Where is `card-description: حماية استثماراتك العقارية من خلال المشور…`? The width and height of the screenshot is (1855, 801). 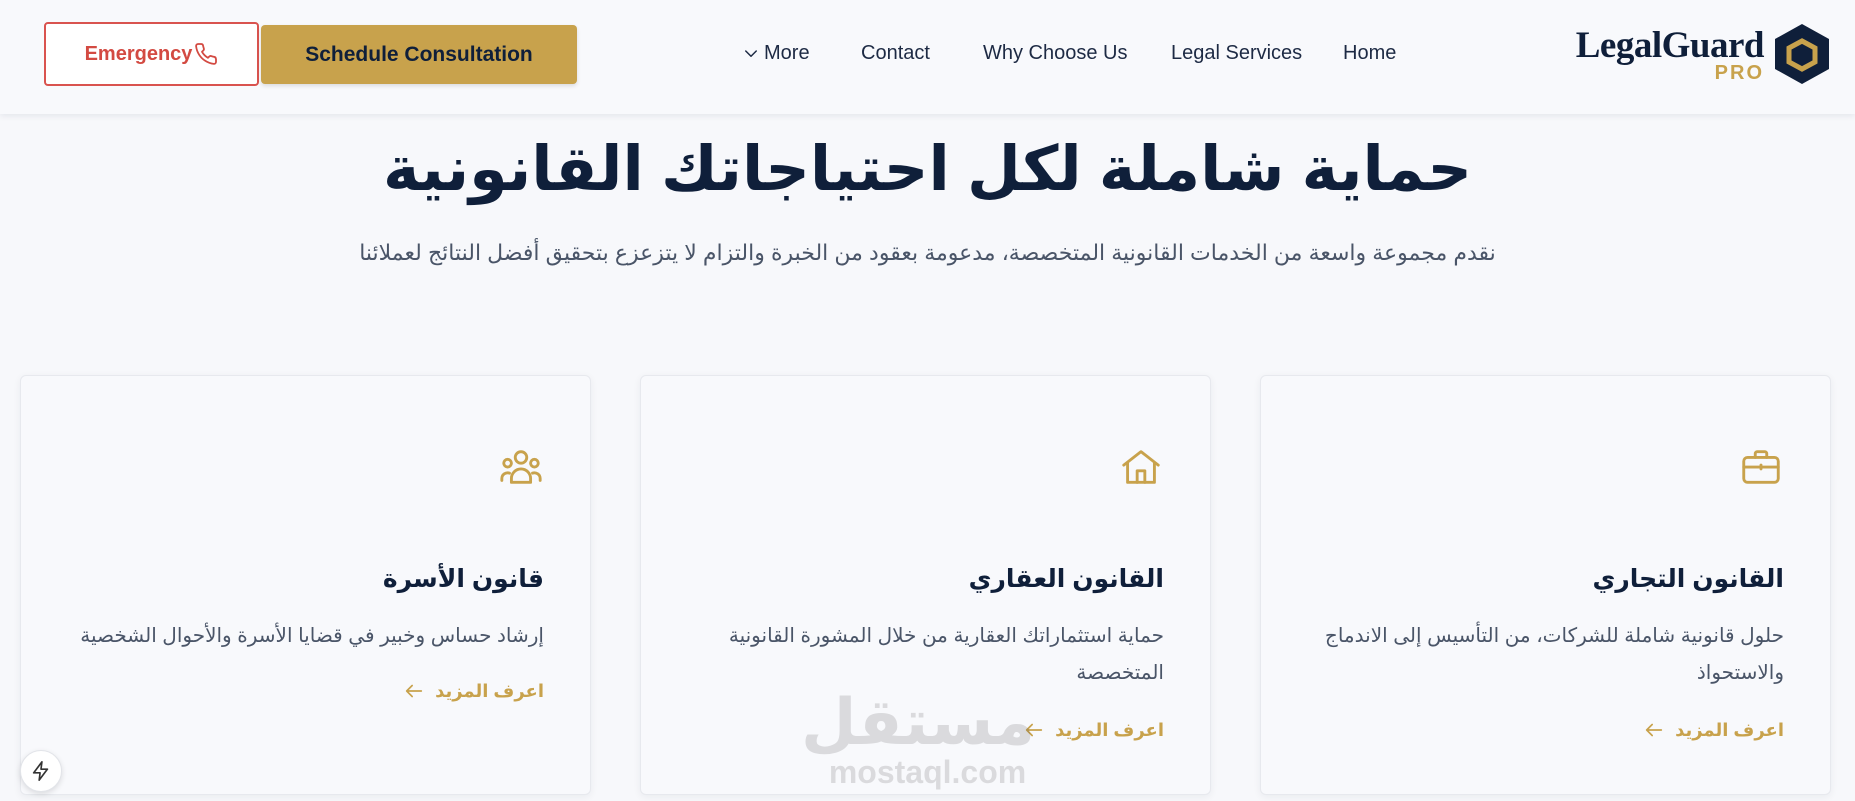
card-description: حماية استثماراتك العقارية من خلال المشور… is located at coordinates (946, 654).